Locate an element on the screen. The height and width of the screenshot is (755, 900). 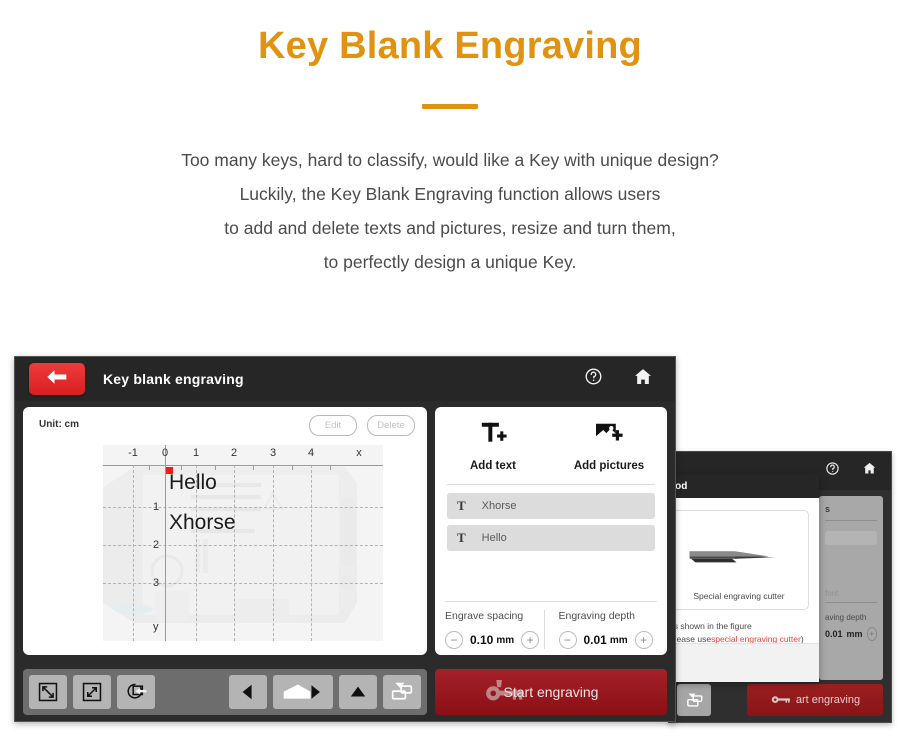
x-tick-label: 2 is located at coordinates (234, 453).